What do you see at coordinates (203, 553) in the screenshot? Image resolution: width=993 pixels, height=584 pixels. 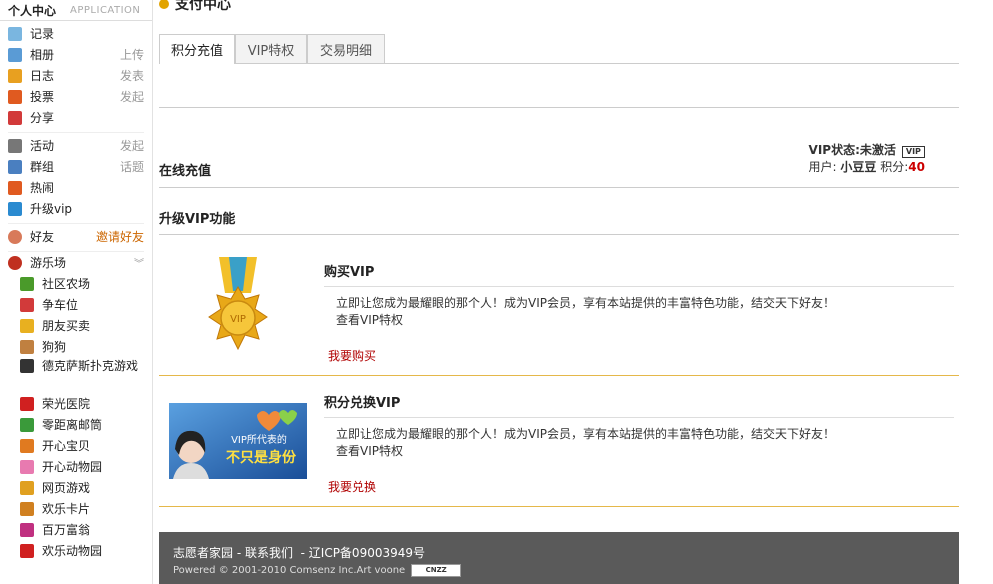 I see `footer-site-link: 志愿者家园` at bounding box center [203, 553].